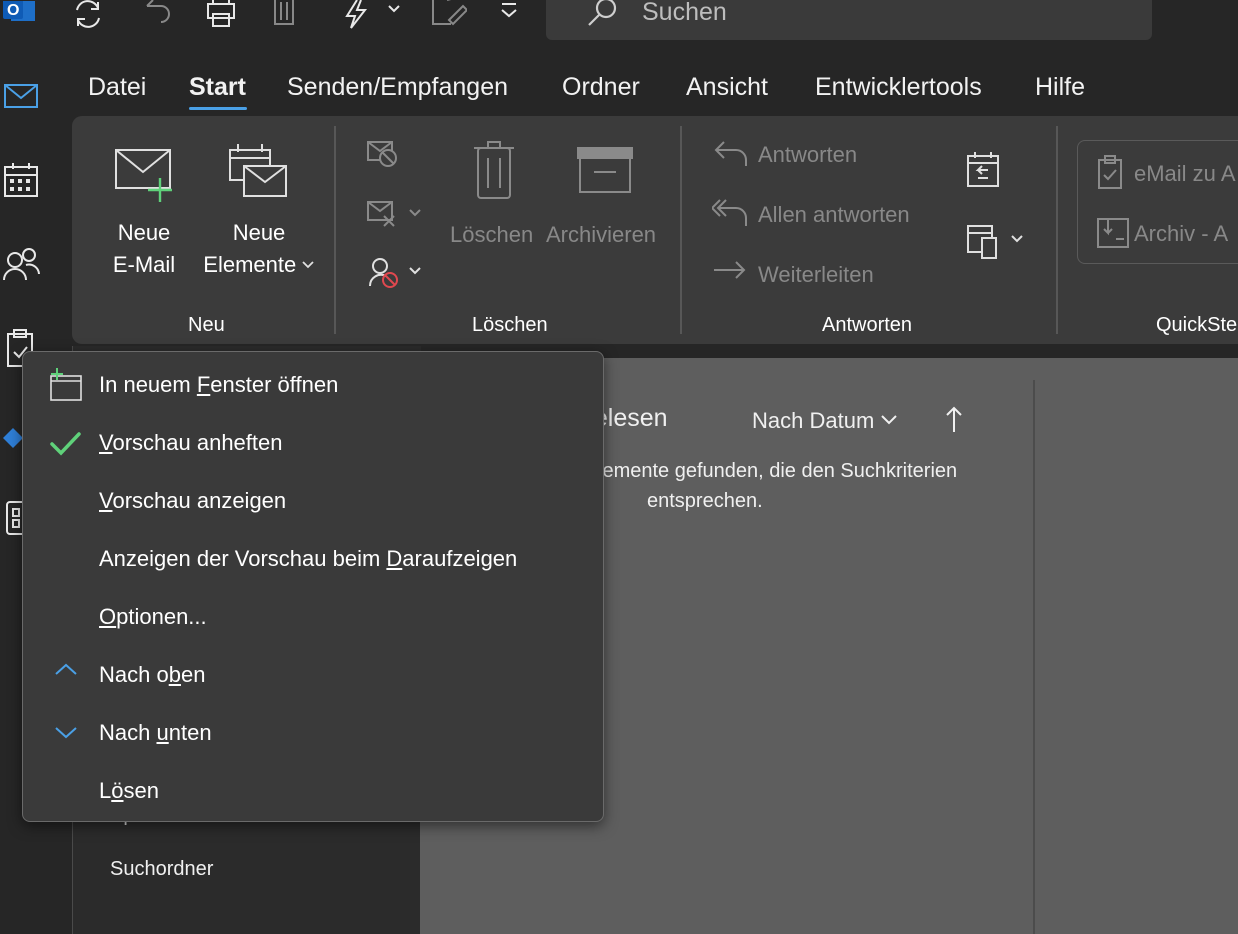  Describe the element at coordinates (155, 732) in the screenshot. I see `menu-item-label: Nach unten` at that location.